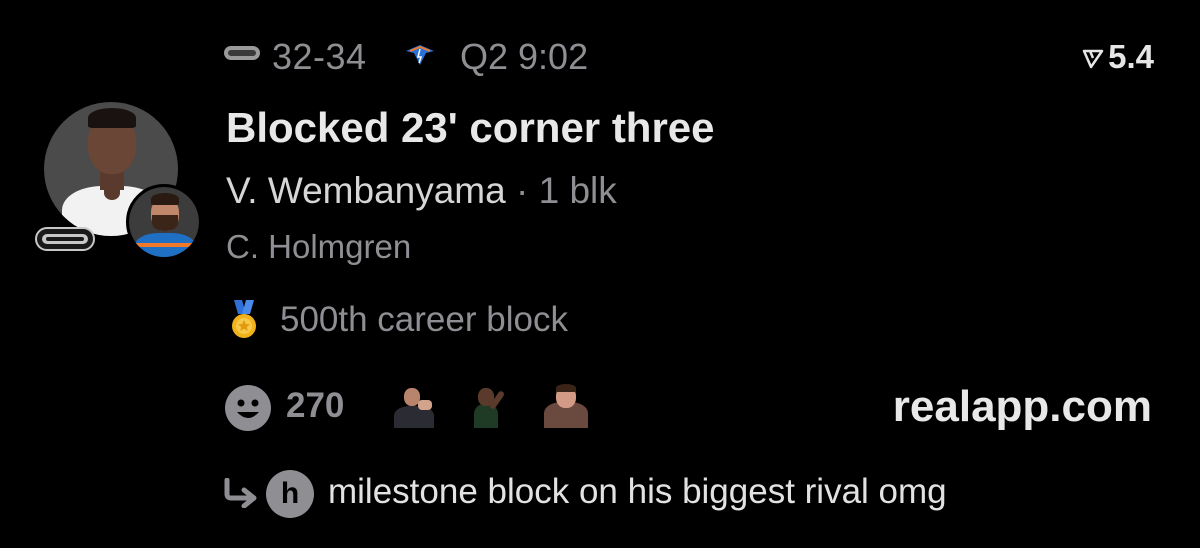 This screenshot has width=1200, height=548. What do you see at coordinates (366, 190) in the screenshot?
I see `primary-player-name: V. Wembanyama` at bounding box center [366, 190].